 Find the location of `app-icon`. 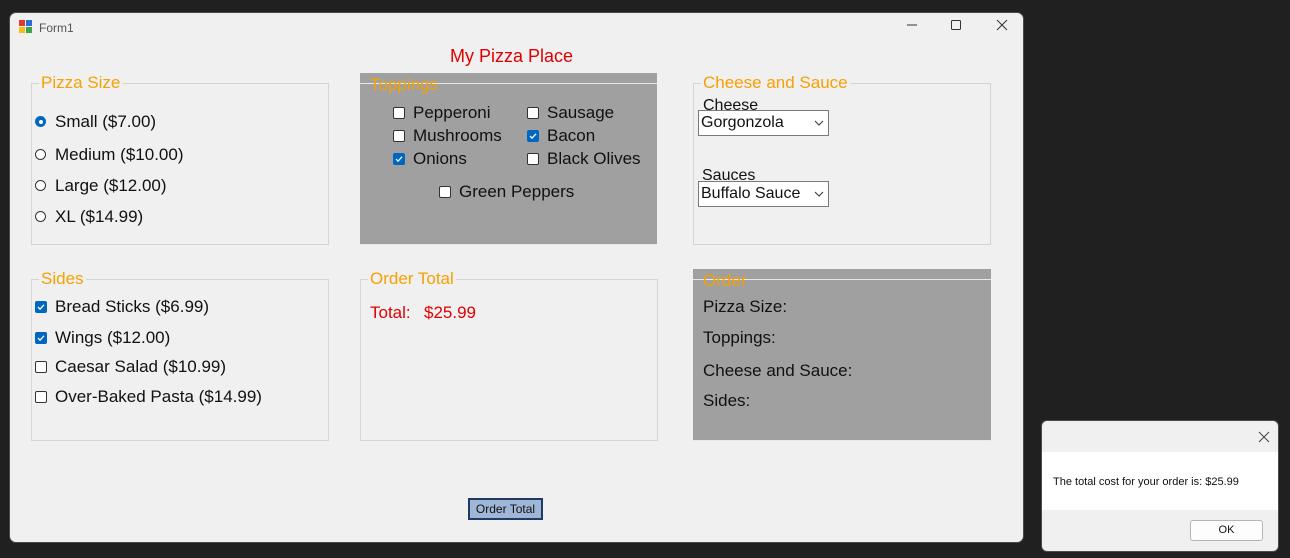

app-icon is located at coordinates (26, 26).